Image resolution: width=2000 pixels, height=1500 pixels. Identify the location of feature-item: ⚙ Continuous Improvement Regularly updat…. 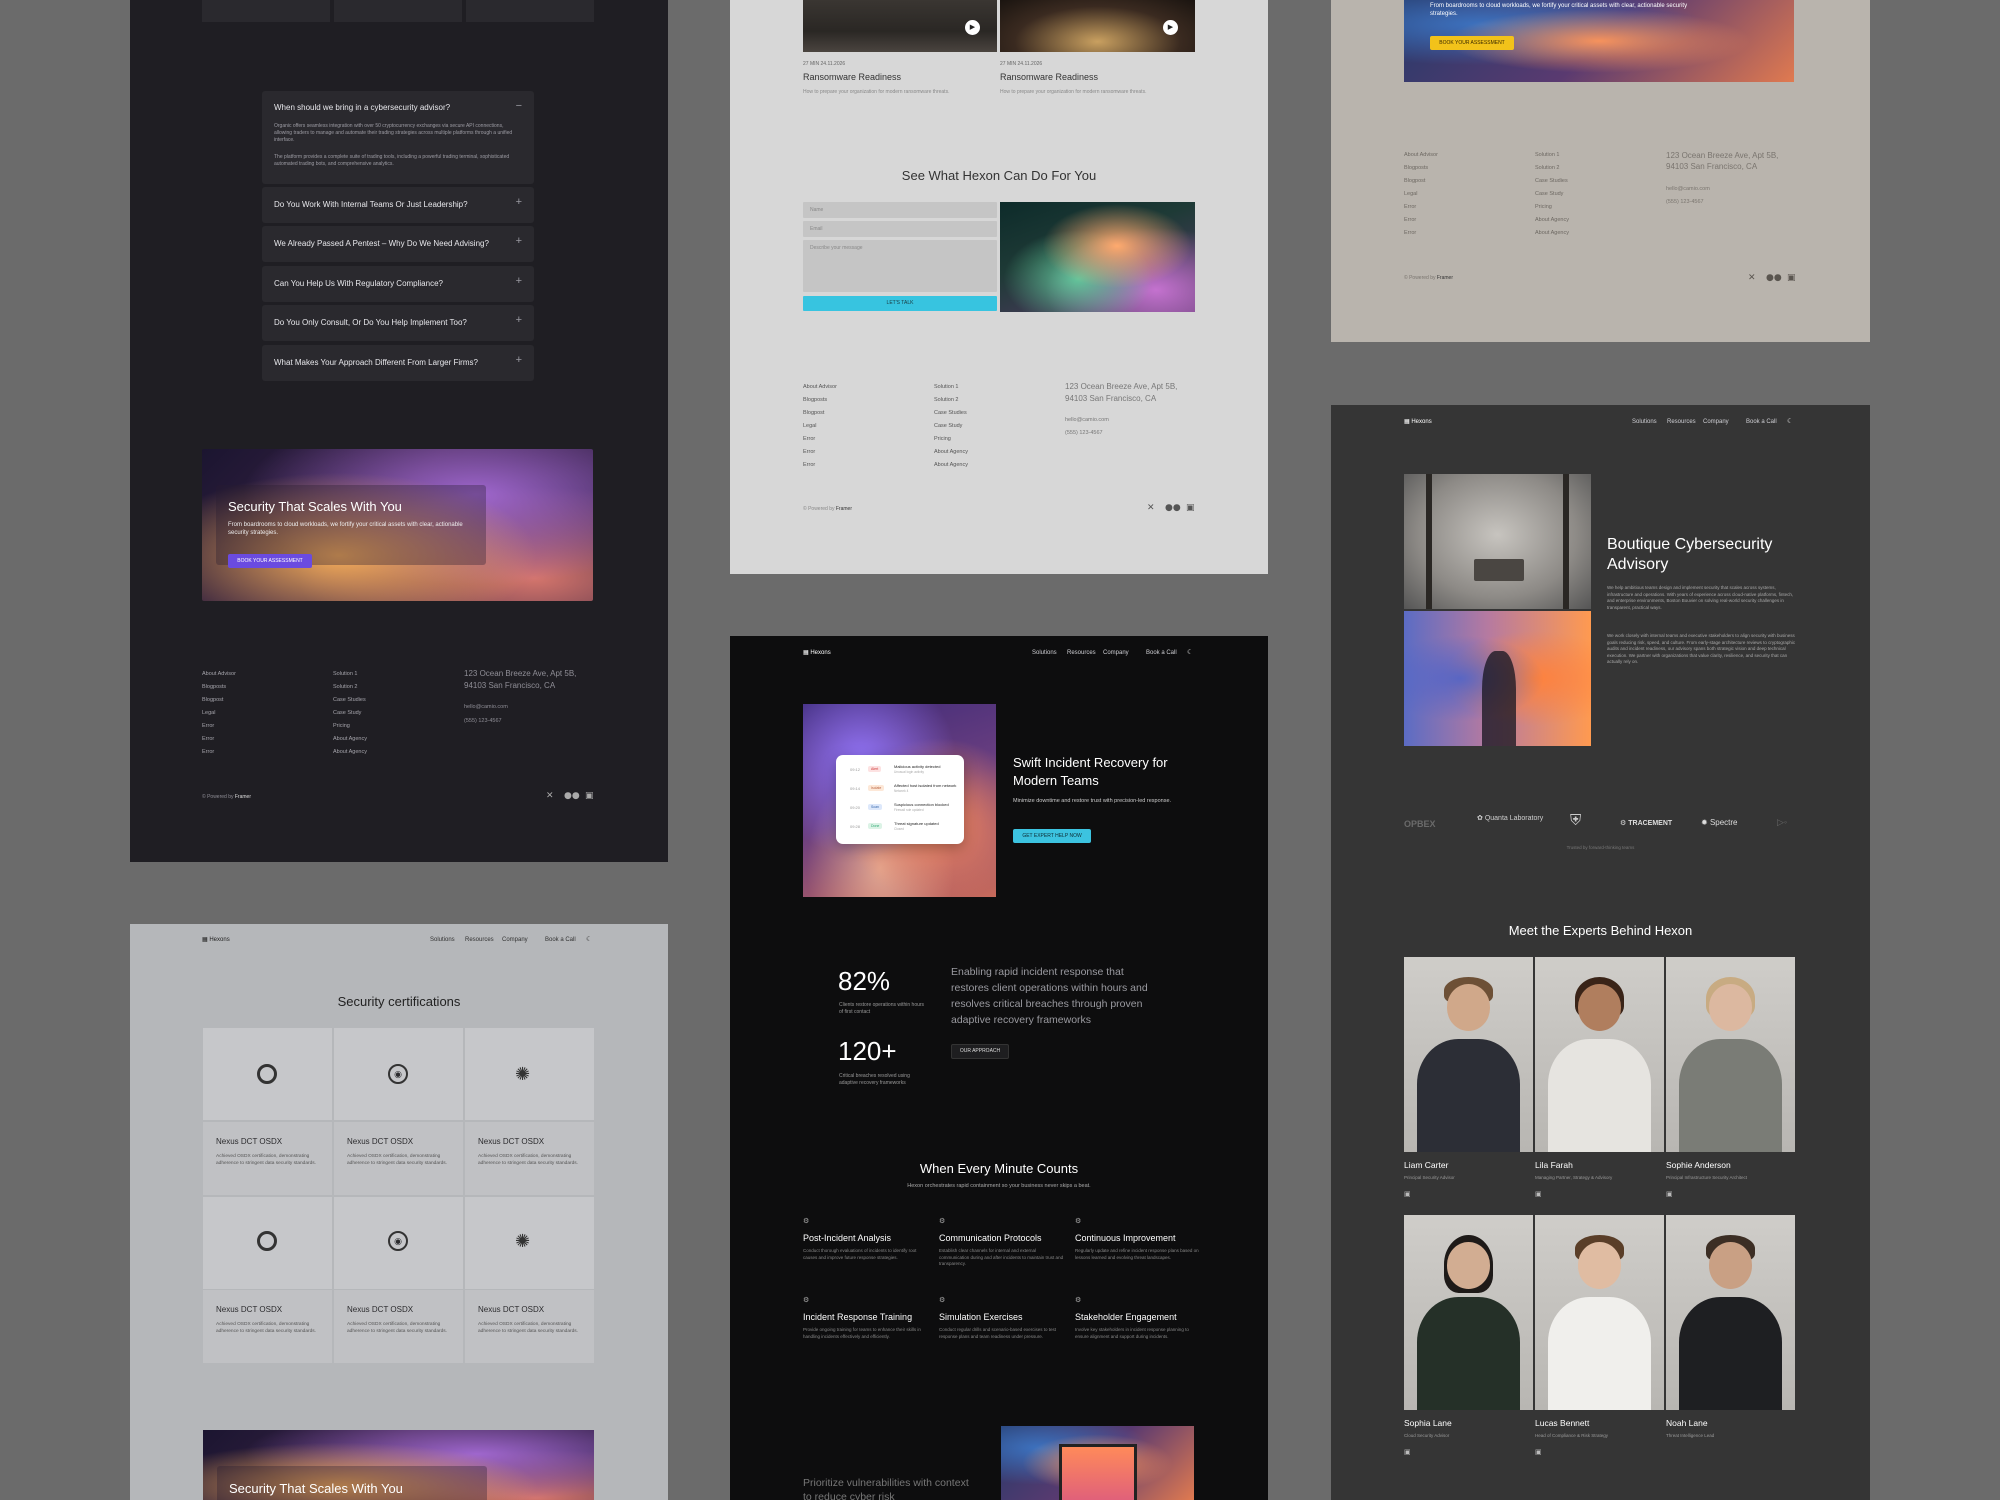
(1137, 1239).